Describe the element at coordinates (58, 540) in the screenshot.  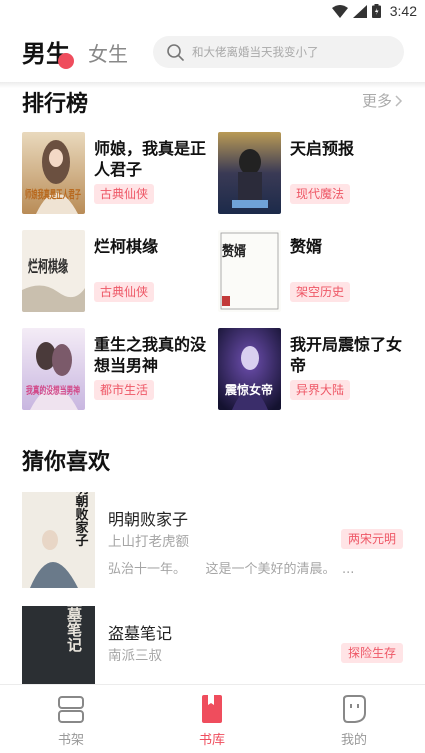
I see `book-cover: 明朝败家子` at that location.